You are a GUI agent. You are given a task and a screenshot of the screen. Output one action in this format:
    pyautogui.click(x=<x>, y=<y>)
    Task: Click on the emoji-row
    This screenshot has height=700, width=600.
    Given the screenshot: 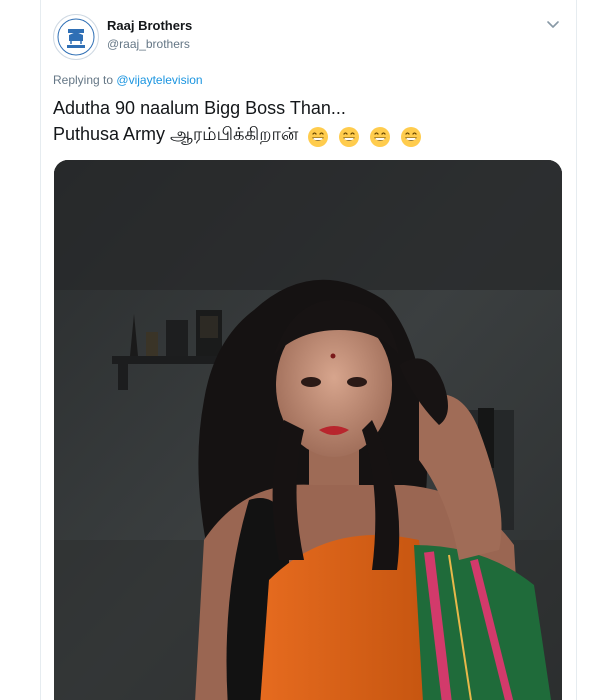 What is the action you would take?
    pyautogui.click(x=366, y=135)
    